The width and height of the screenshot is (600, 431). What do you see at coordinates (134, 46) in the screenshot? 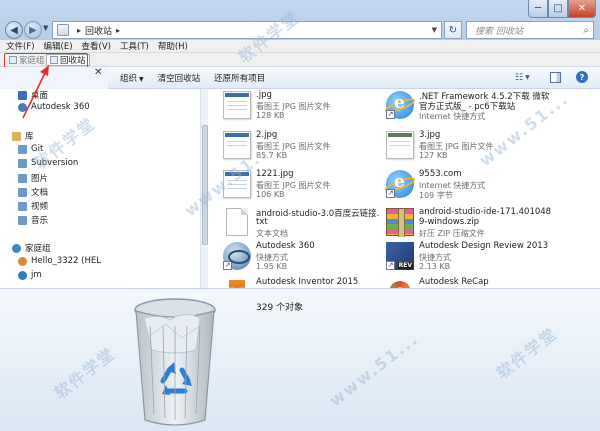
I see `menu-tools: 工具(T)` at bounding box center [134, 46].